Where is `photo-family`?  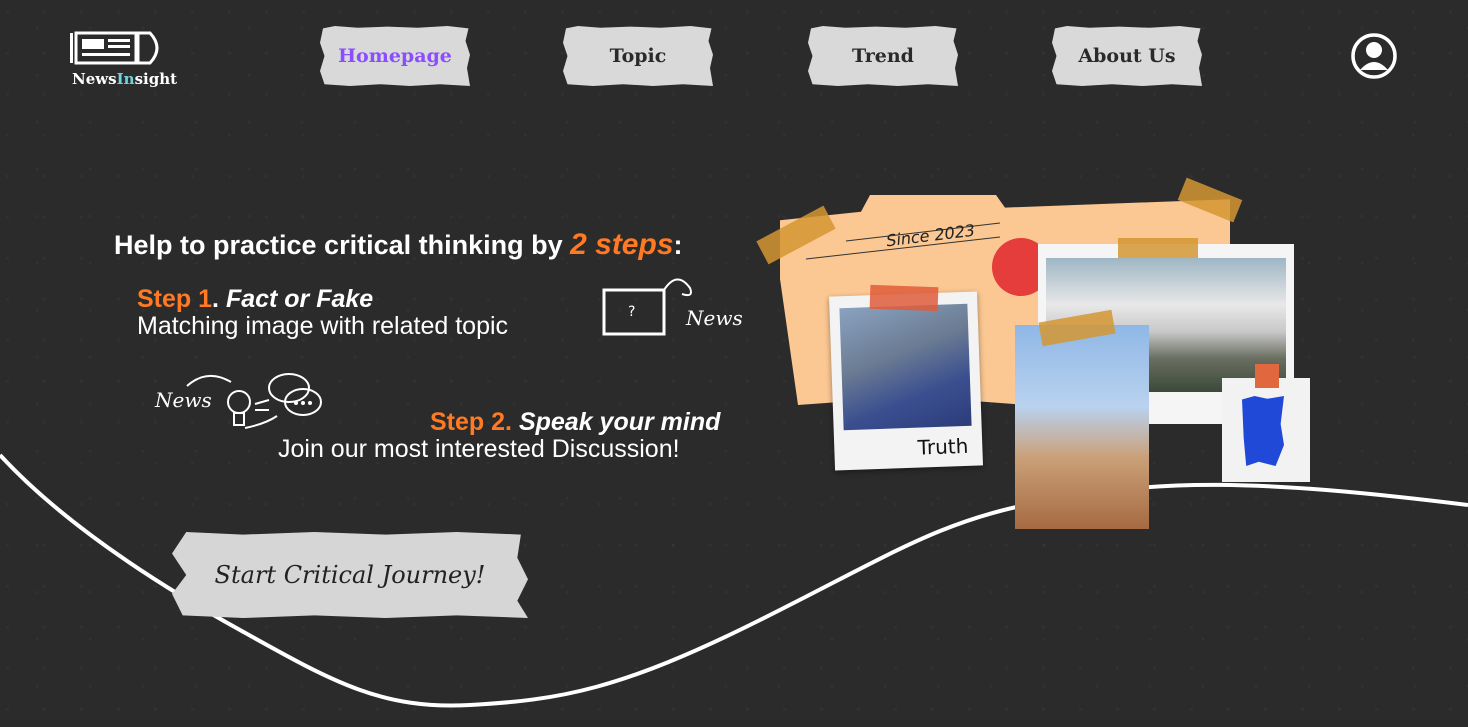 photo-family is located at coordinates (1082, 427).